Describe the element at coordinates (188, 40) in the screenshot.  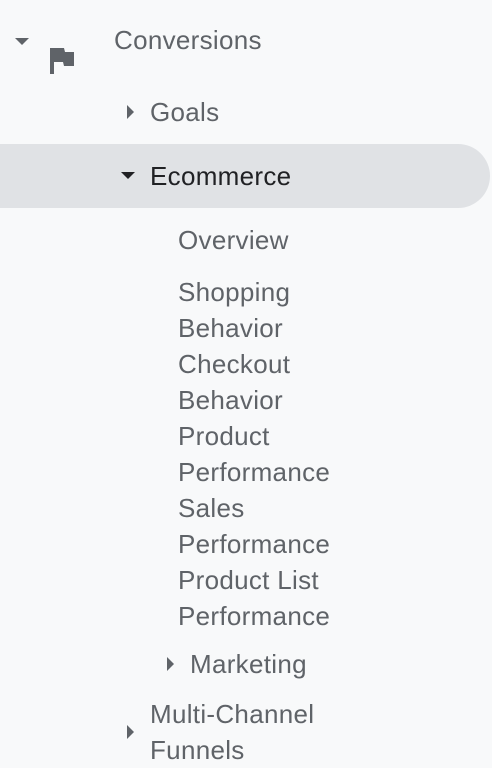
I see `nav-item-label: Conversions` at that location.